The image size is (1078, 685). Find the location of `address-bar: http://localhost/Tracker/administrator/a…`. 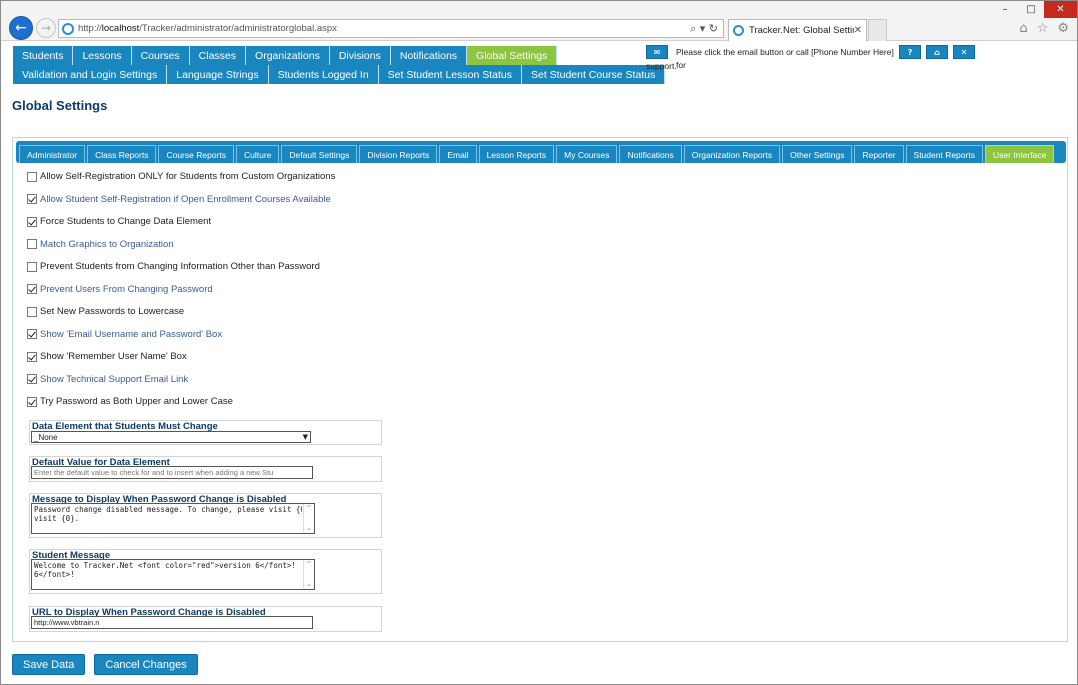

address-bar: http://localhost/Tracker/administrator/a… is located at coordinates (391, 28).